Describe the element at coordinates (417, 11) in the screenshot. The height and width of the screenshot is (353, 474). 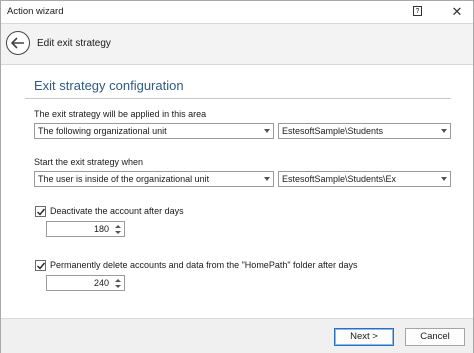
I see `help-icon: ?` at that location.